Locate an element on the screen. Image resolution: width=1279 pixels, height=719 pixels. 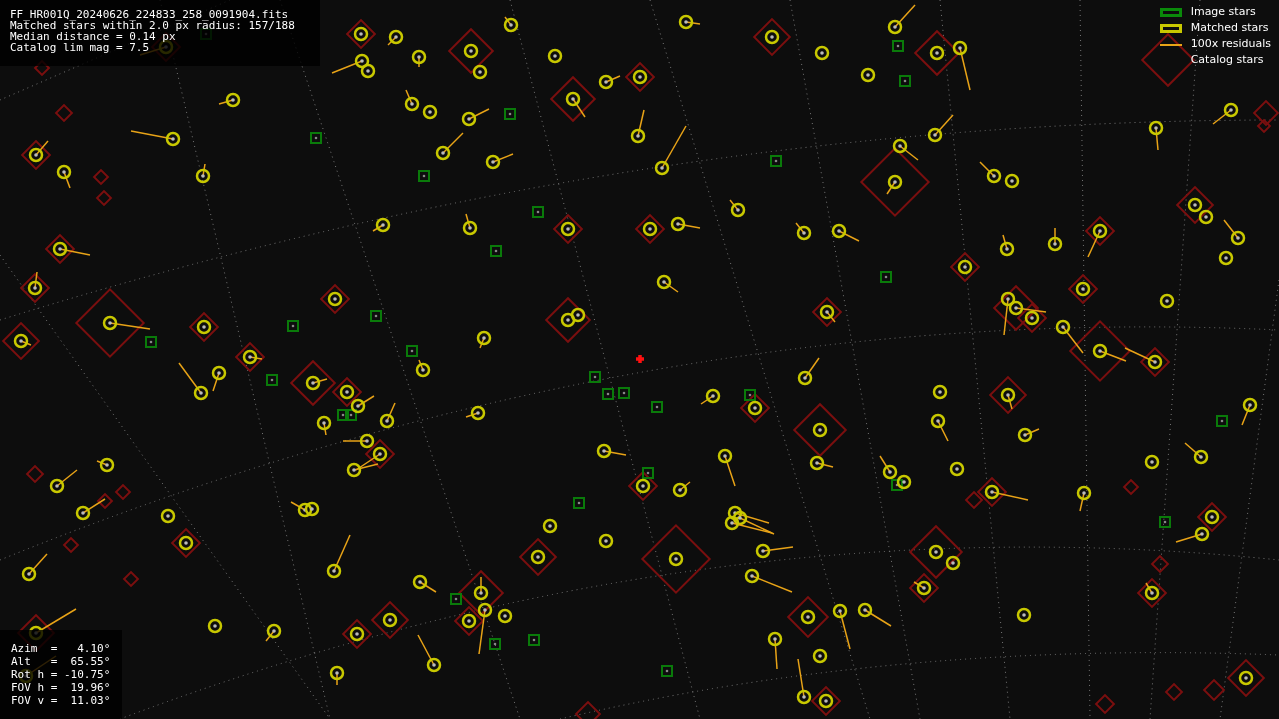
legend-label: Catalog stars is located at coordinates (1227, 60).